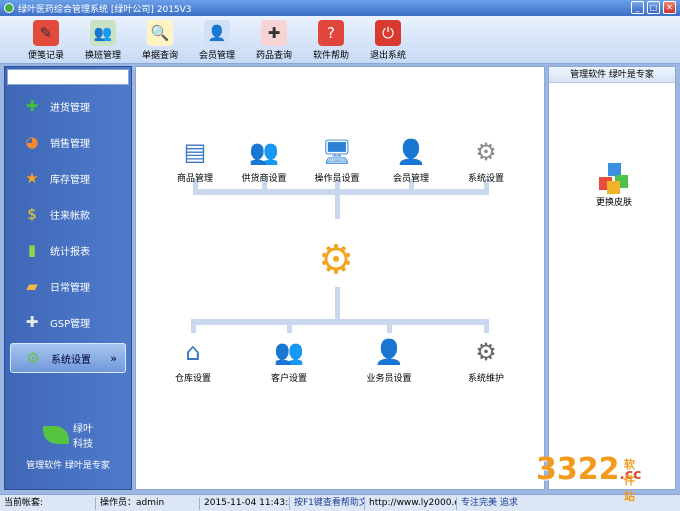 Image resolution: width=680 pixels, height=511 pixels. I want to click on sidebar-item-label: 往来帐款, so click(70, 216).